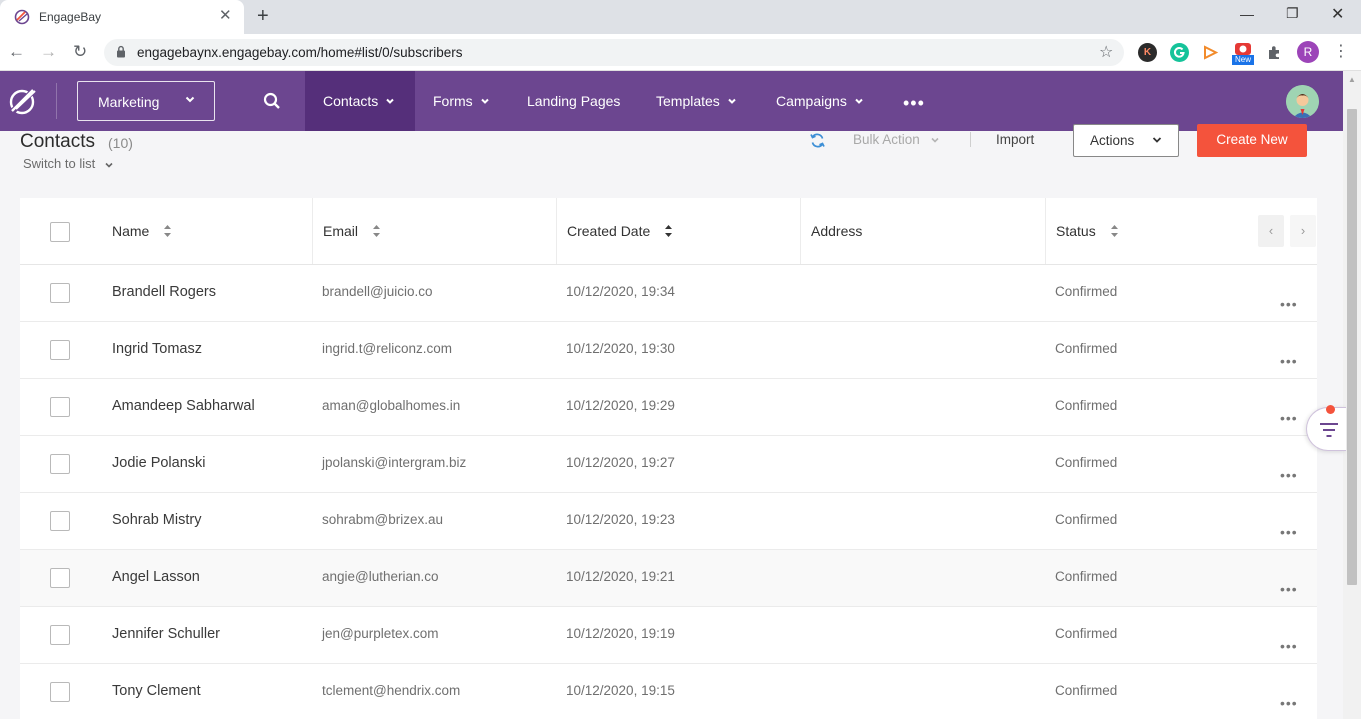 This screenshot has width=1361, height=719. Describe the element at coordinates (1329, 430) in the screenshot. I see `filter-icon` at that location.